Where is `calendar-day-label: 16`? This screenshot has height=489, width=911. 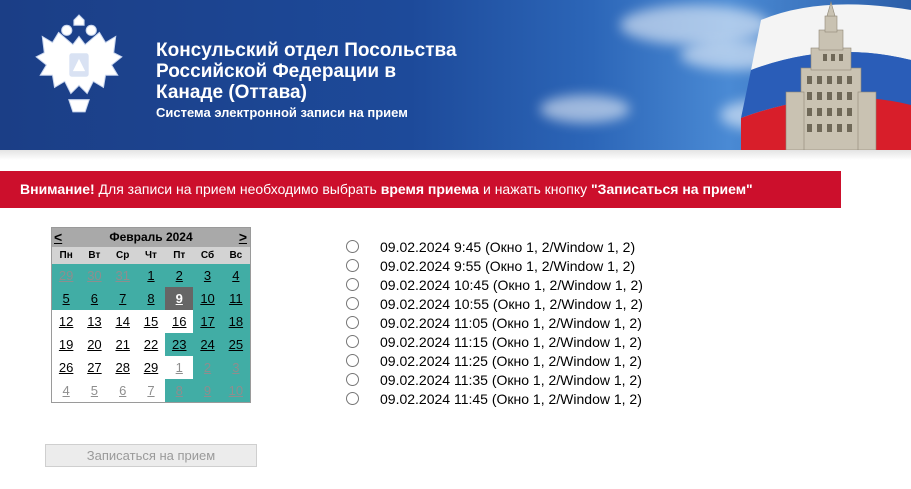
calendar-day-label: 16 is located at coordinates (179, 321).